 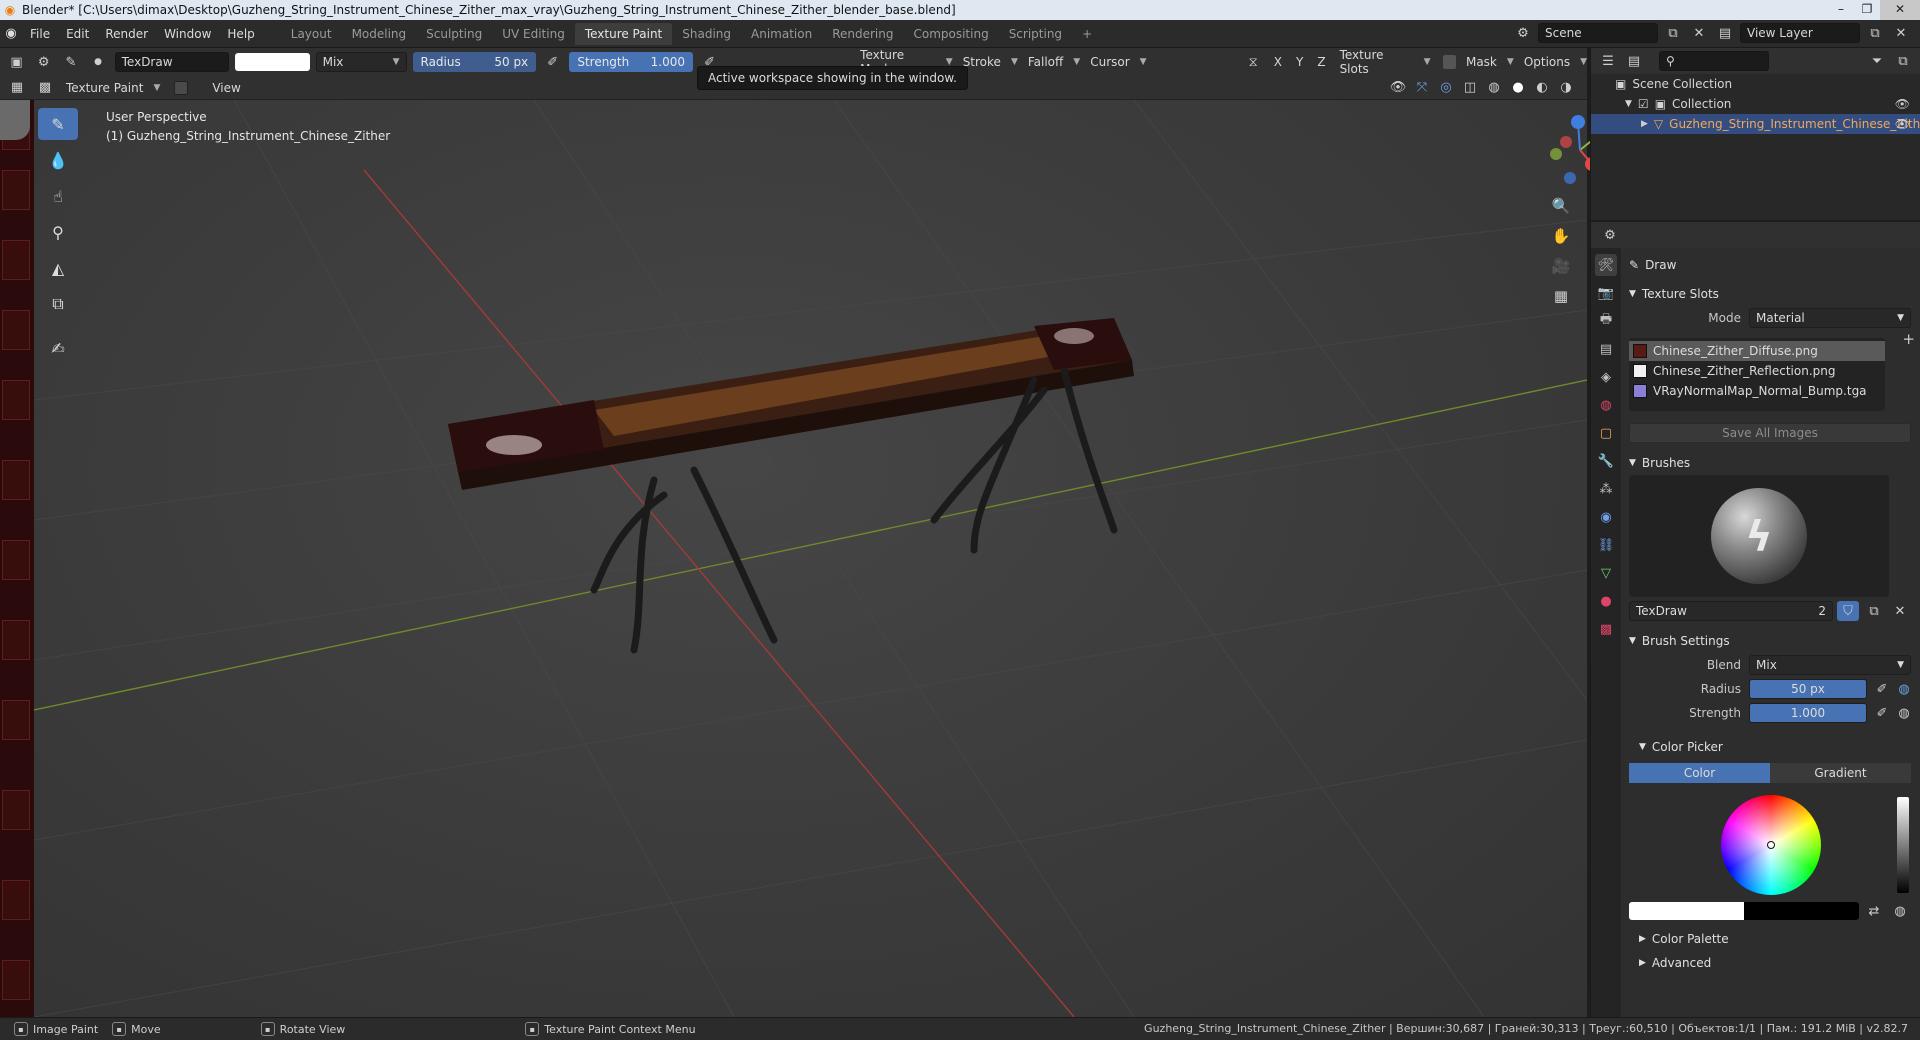 What do you see at coordinates (474, 62) in the screenshot?
I see `radius-slider: Radius 50 px` at bounding box center [474, 62].